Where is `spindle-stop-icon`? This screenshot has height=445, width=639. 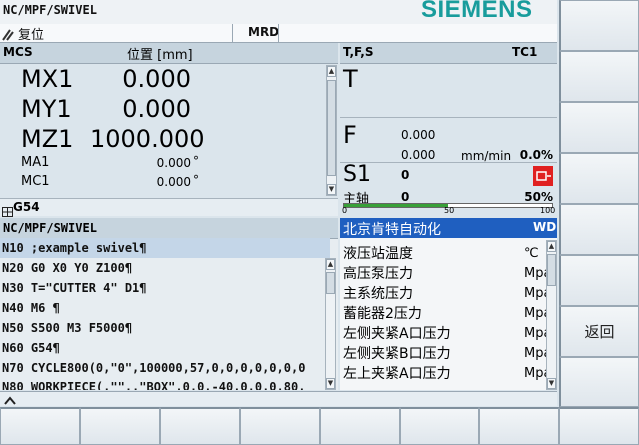 spindle-stop-icon is located at coordinates (543, 176).